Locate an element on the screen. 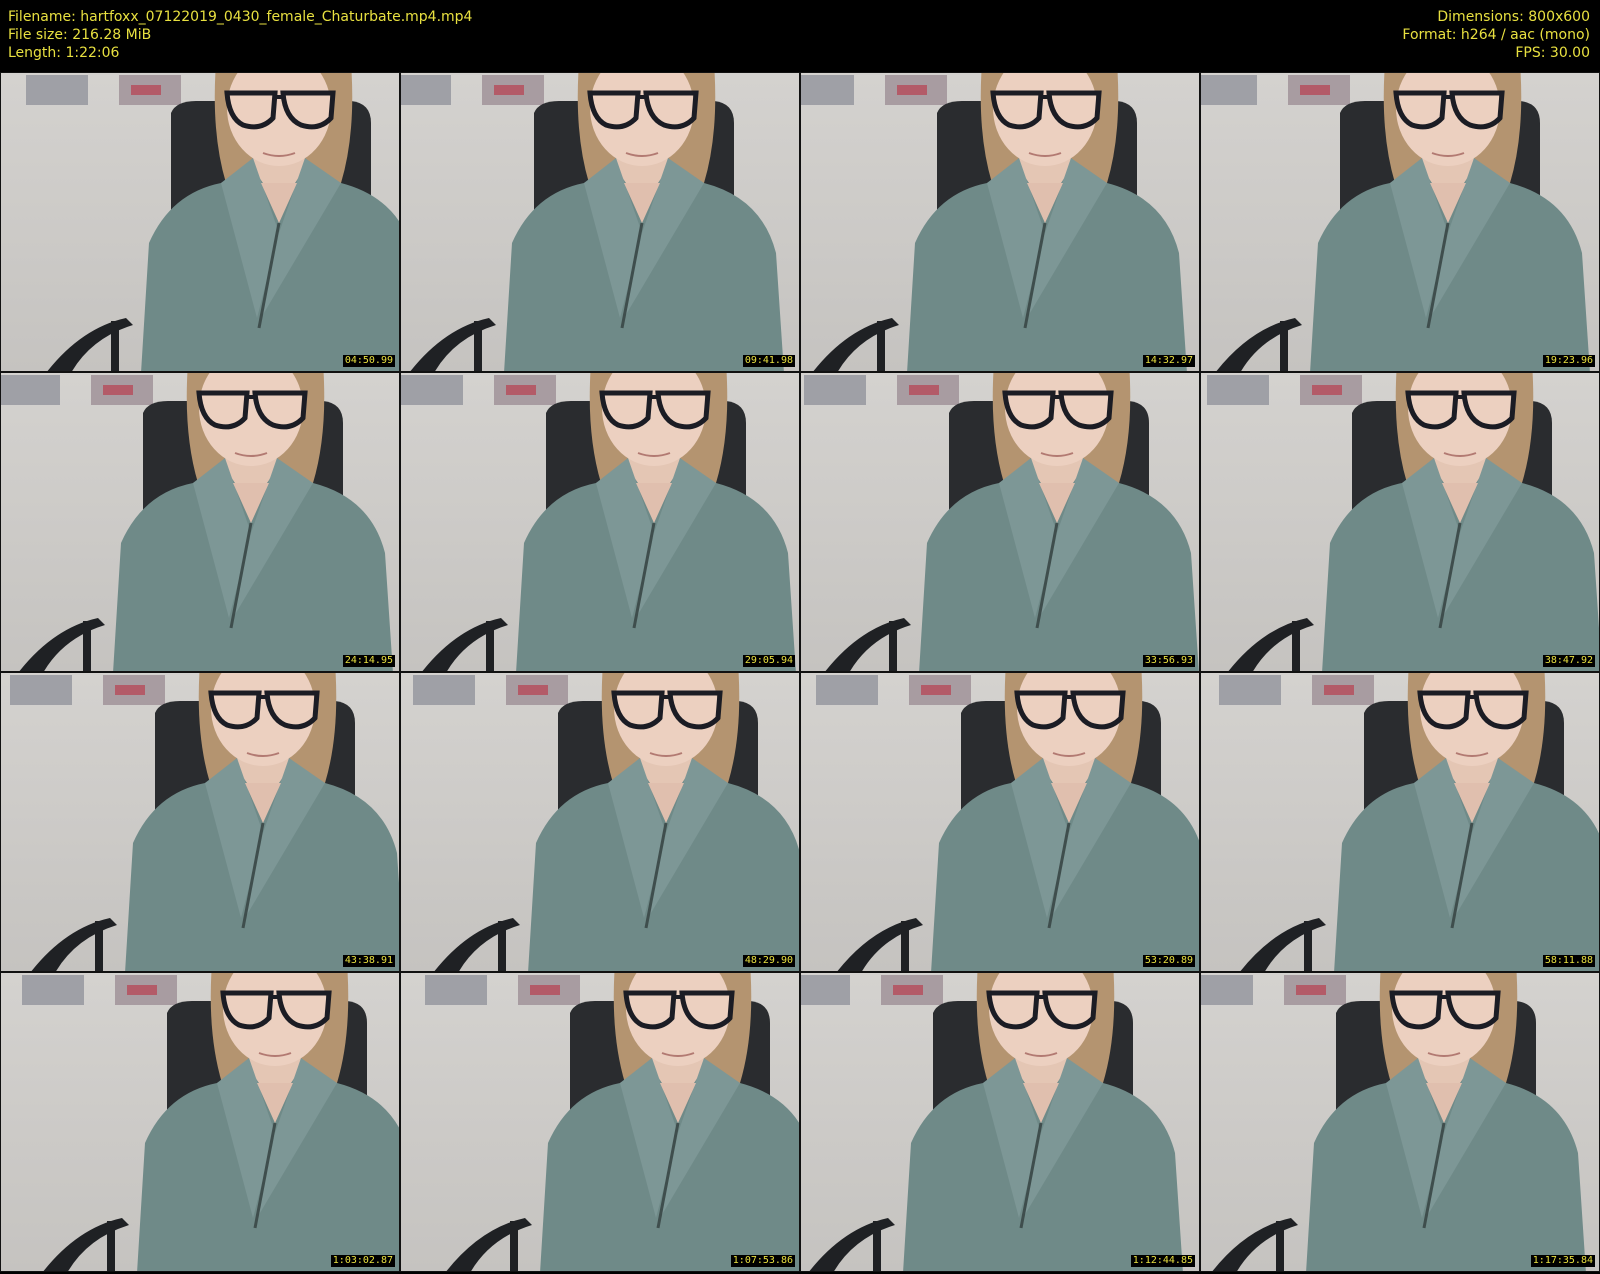 This screenshot has height=1274, width=1600. format-label: Format: h264 / aac (mono) is located at coordinates (1496, 35).